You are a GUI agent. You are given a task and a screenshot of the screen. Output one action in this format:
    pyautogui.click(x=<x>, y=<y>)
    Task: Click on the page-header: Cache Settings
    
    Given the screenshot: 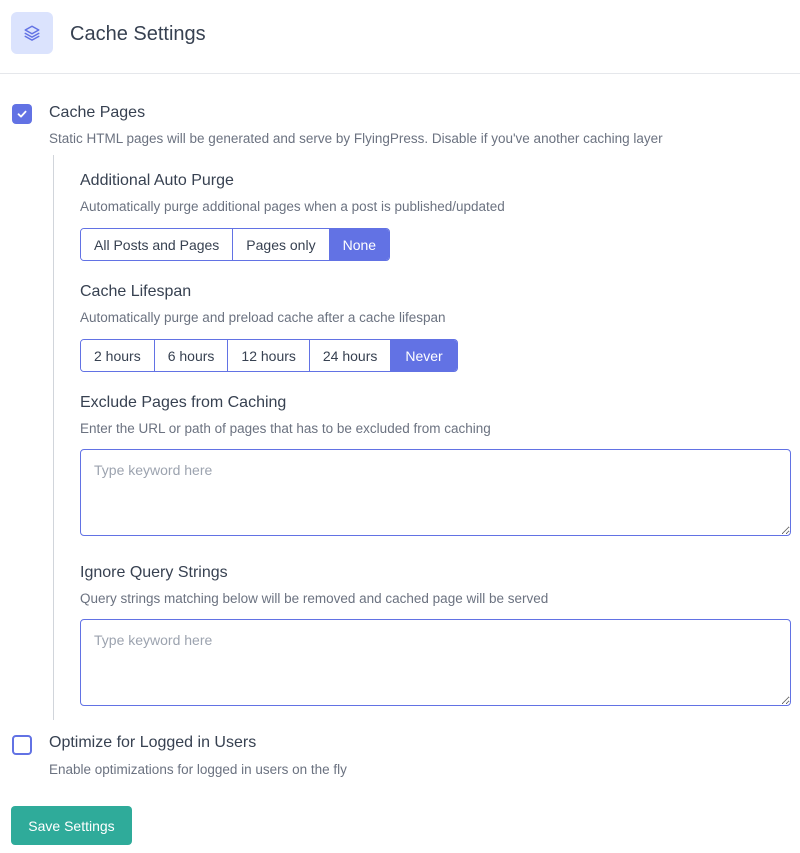 What is the action you would take?
    pyautogui.click(x=400, y=37)
    